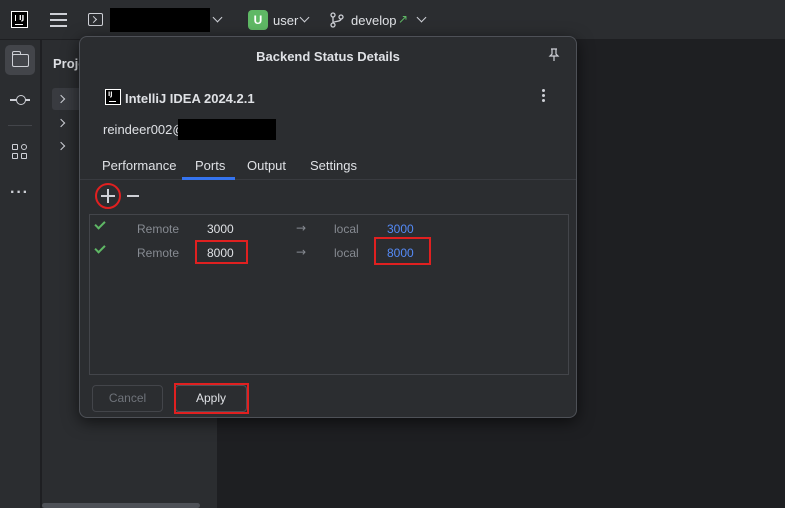 The height and width of the screenshot is (508, 785). I want to click on remote-port: 3000, so click(220, 229).